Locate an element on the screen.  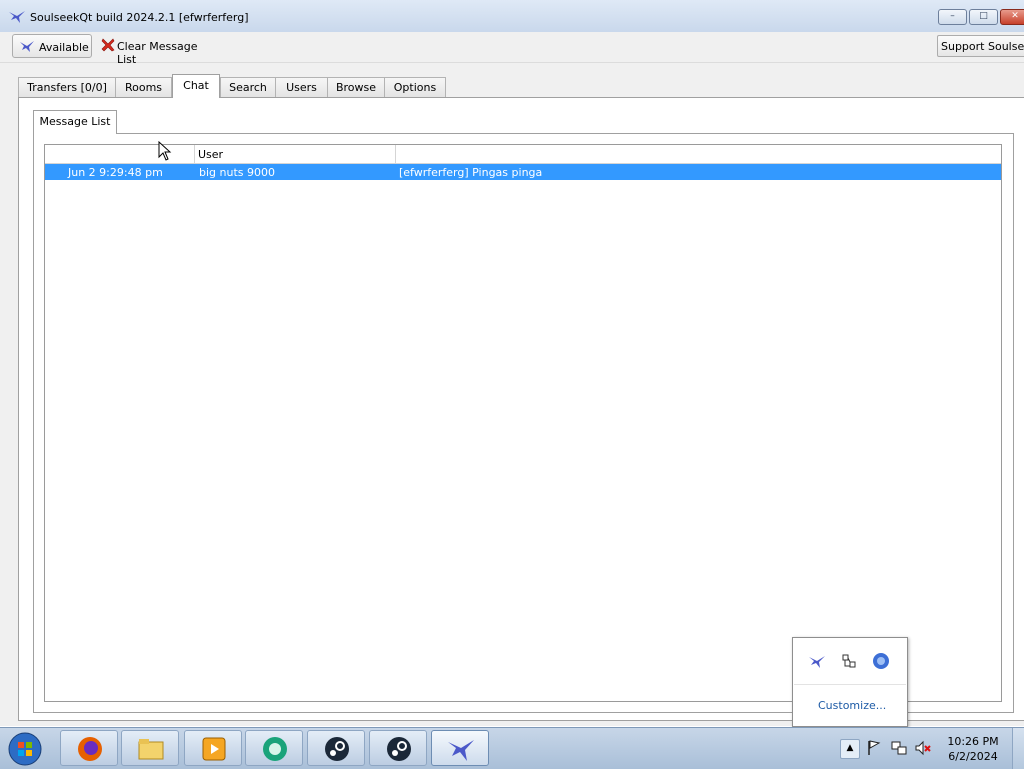
show-hidden-icons-button: ▲ is located at coordinates (850, 749).